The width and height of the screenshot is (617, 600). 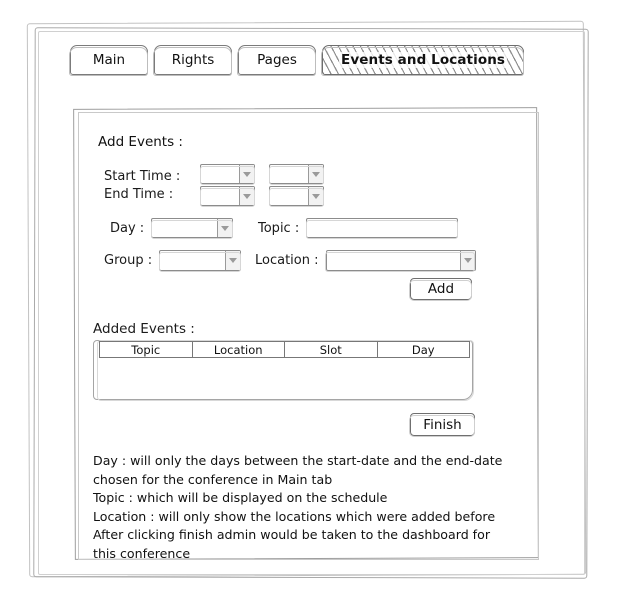 What do you see at coordinates (331, 349) in the screenshot?
I see `column-header-slot: Slot` at bounding box center [331, 349].